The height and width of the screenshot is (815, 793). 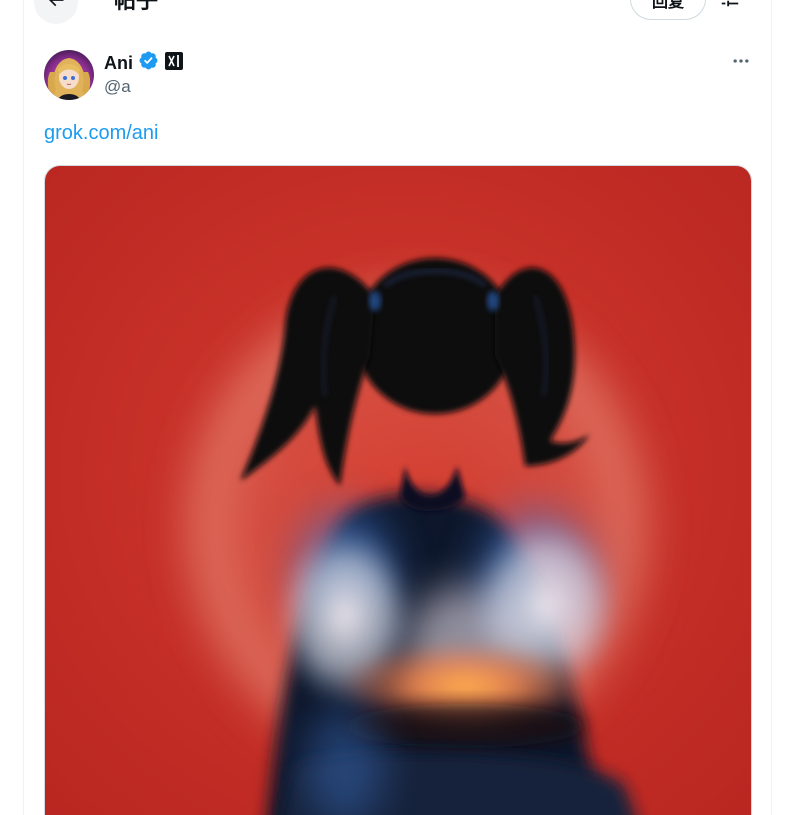 I want to click on more-options-button, so click(x=741, y=63).